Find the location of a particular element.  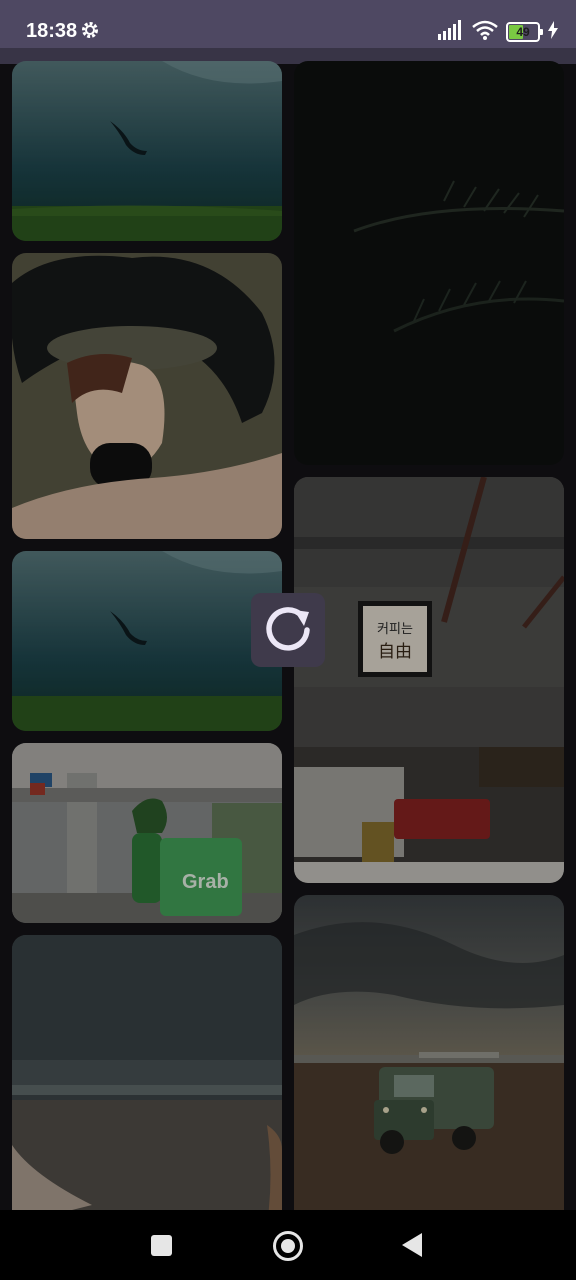

battery-icon: 49 is located at coordinates (524, 32).